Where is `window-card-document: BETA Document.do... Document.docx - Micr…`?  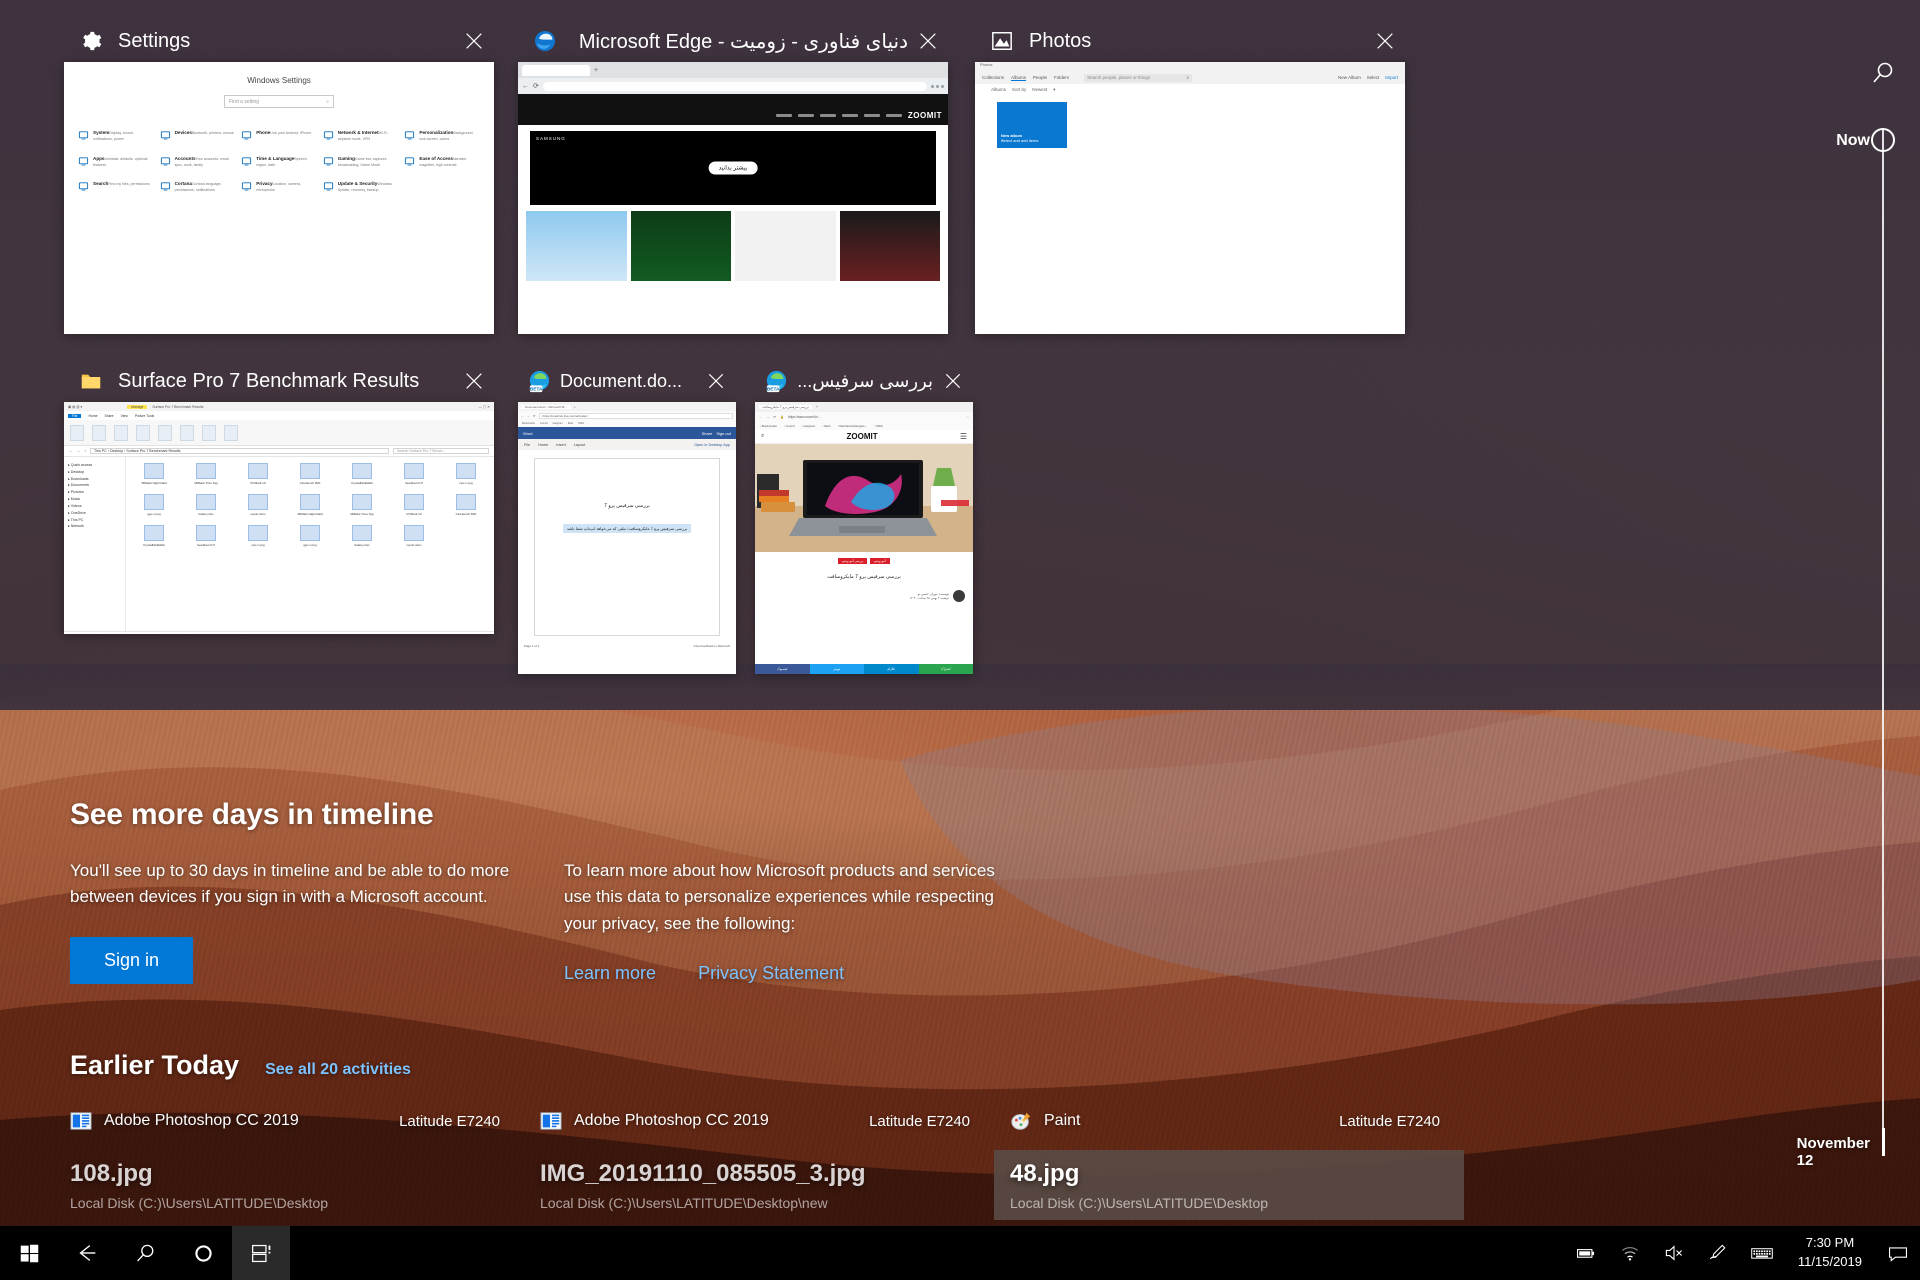 window-card-document: BETA Document.do... Document.docx - Micr… is located at coordinates (627, 517).